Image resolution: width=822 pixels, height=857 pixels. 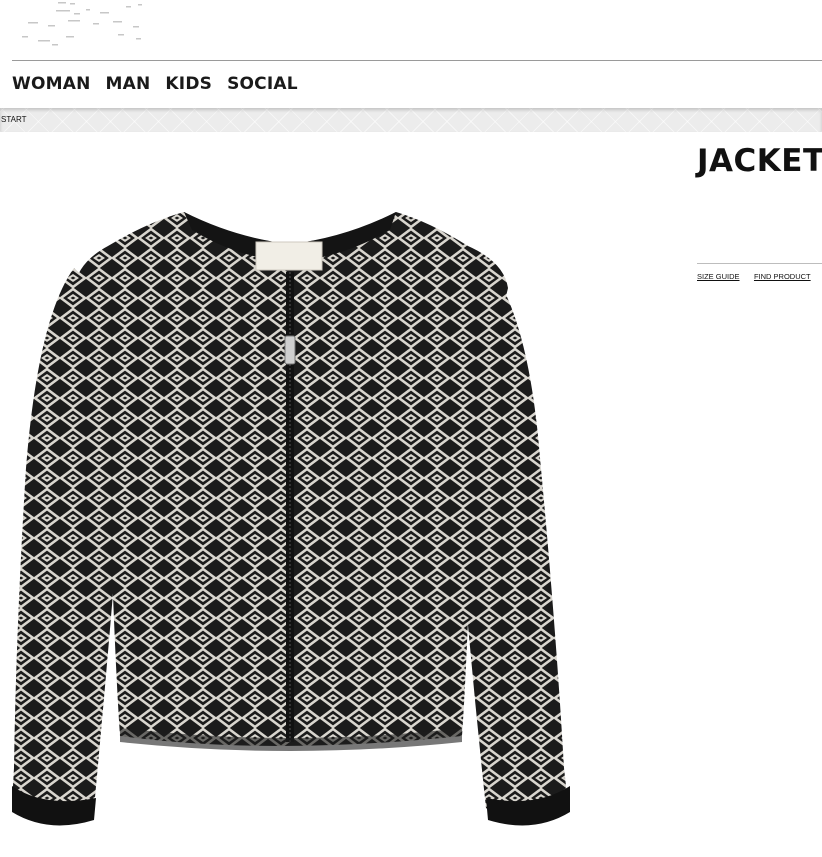 What do you see at coordinates (759, 161) in the screenshot?
I see `product-title: JACKET` at bounding box center [759, 161].